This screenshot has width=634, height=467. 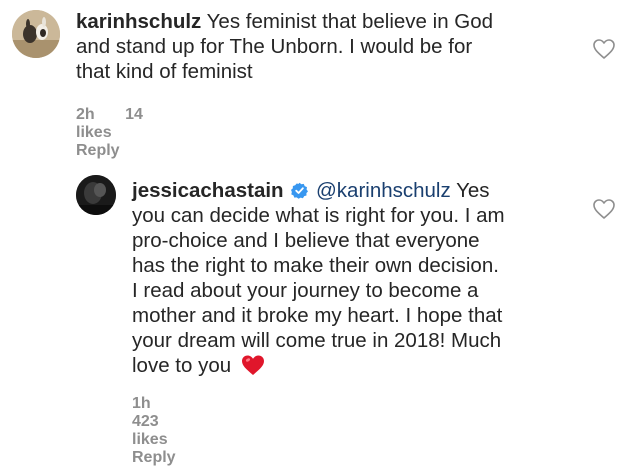 I want to click on comment-timestamp: 1h, so click(x=141, y=403).